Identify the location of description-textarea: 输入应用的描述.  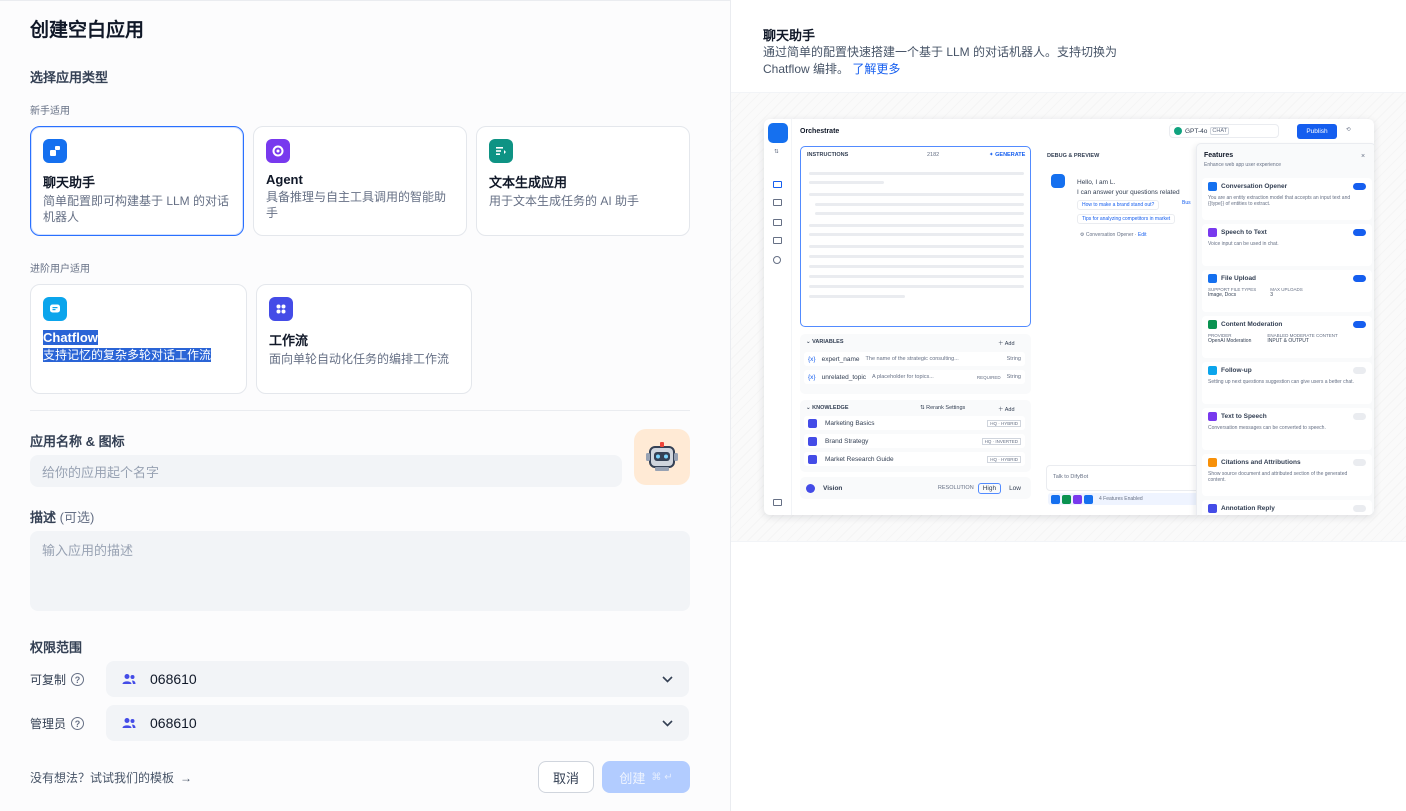
(360, 571).